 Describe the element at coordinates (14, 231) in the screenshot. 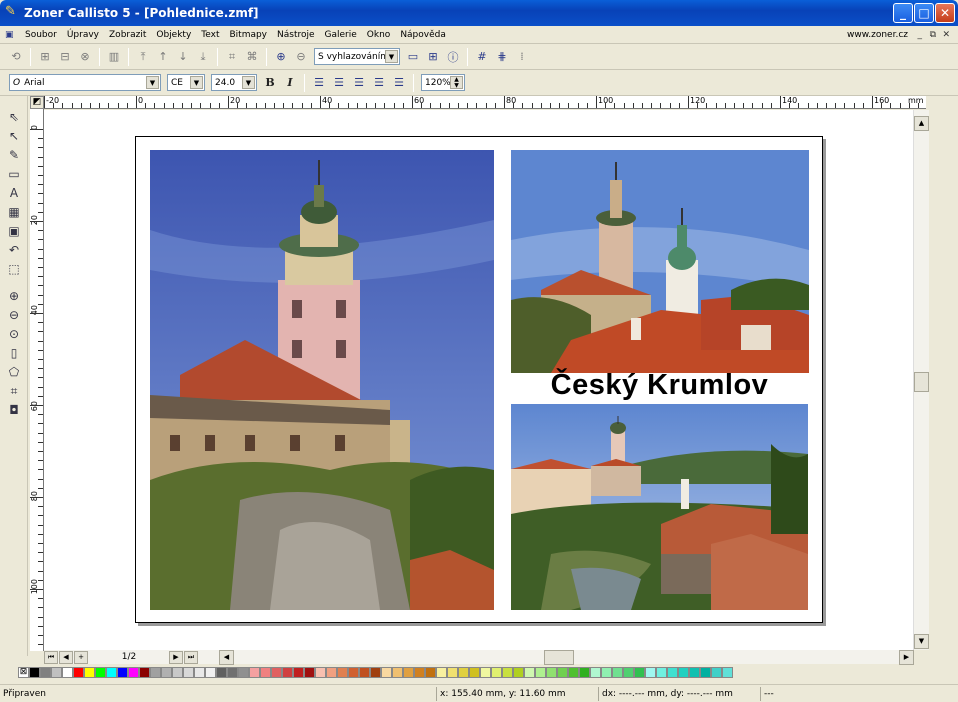

I see `bitmap-icon: ▣` at that location.